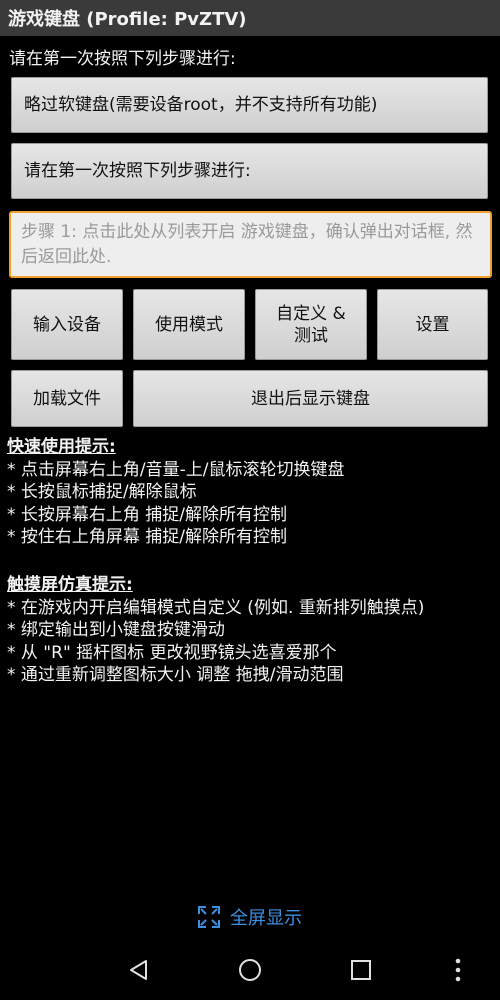 The width and height of the screenshot is (500, 1000). What do you see at coordinates (311, 313) in the screenshot?
I see `customize-test-label-line1: 自定义 &` at bounding box center [311, 313].